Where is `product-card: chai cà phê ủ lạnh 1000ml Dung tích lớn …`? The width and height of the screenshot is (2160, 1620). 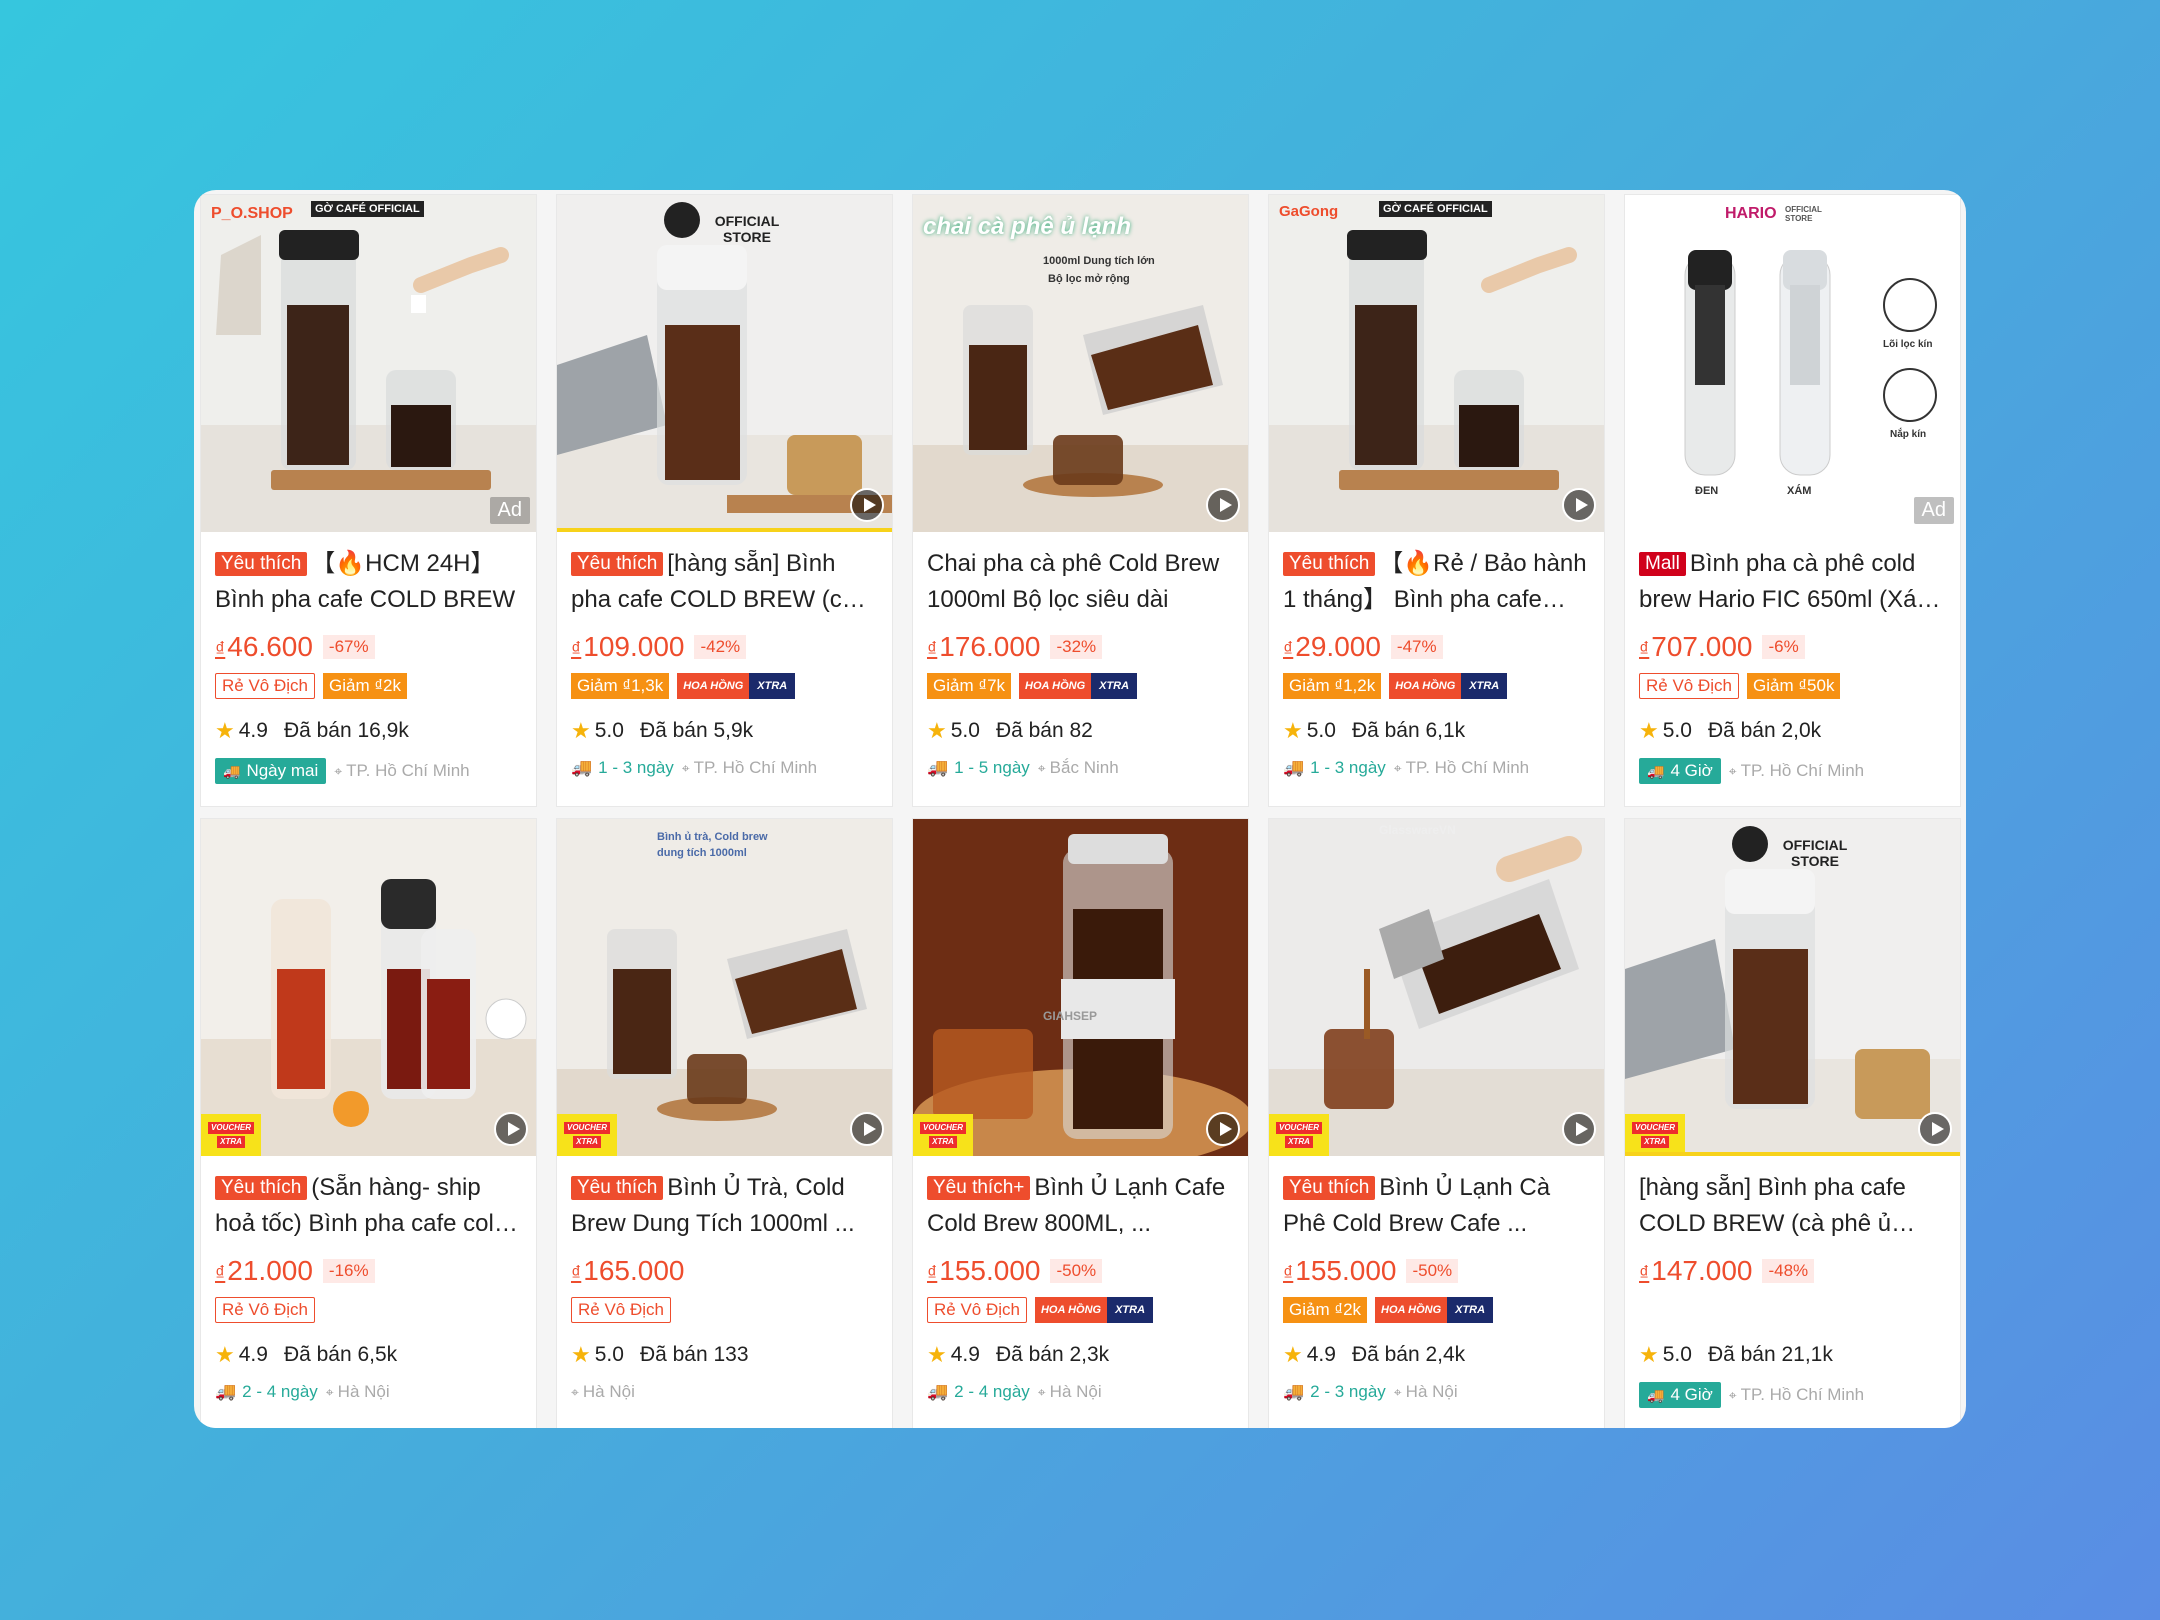
product-card: chai cà phê ủ lạnh 1000ml Dung tích lớn … is located at coordinates (1080, 500).